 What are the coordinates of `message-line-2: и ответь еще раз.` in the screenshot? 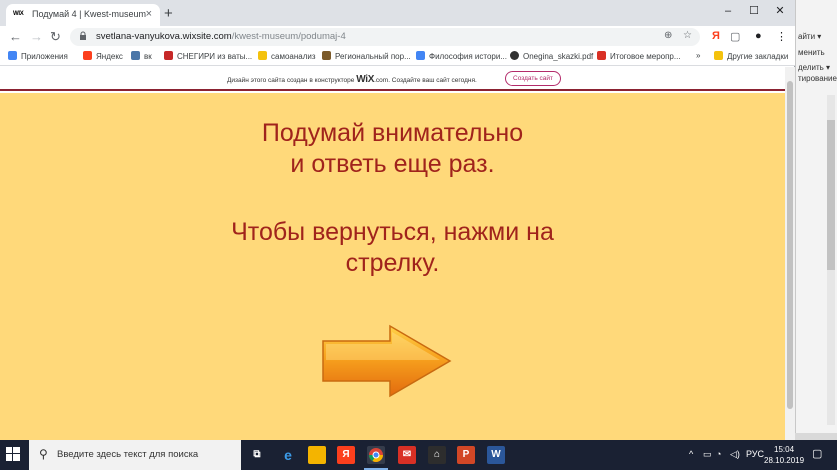 It's located at (392, 164).